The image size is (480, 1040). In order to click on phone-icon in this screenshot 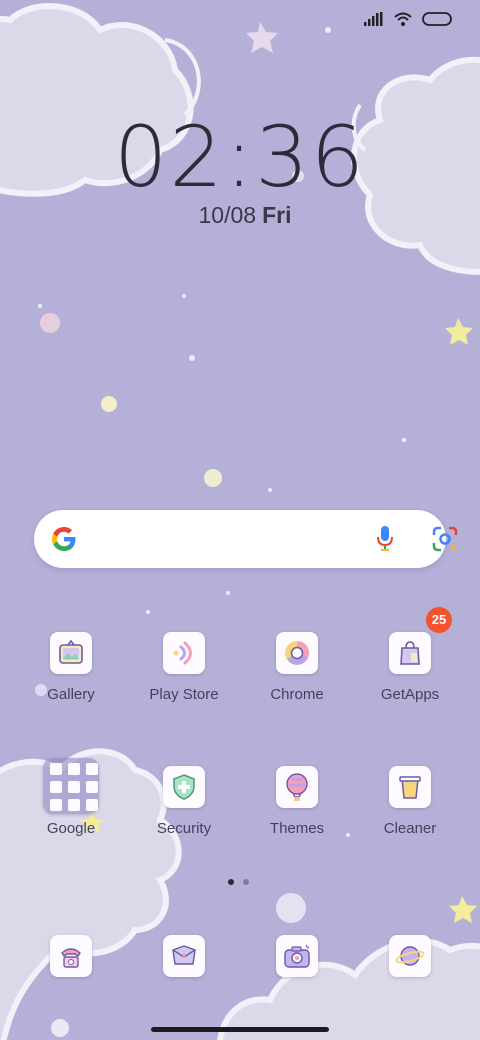, I will do `click(71, 956)`.